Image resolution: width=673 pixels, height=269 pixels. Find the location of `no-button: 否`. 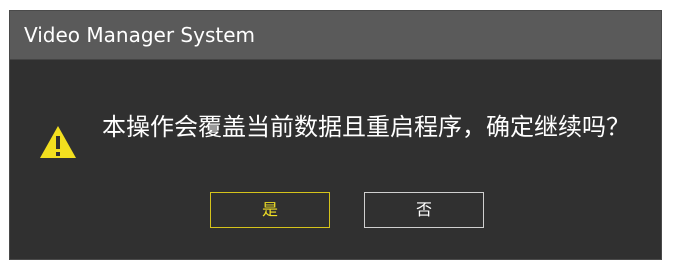

no-button: 否 is located at coordinates (424, 210).